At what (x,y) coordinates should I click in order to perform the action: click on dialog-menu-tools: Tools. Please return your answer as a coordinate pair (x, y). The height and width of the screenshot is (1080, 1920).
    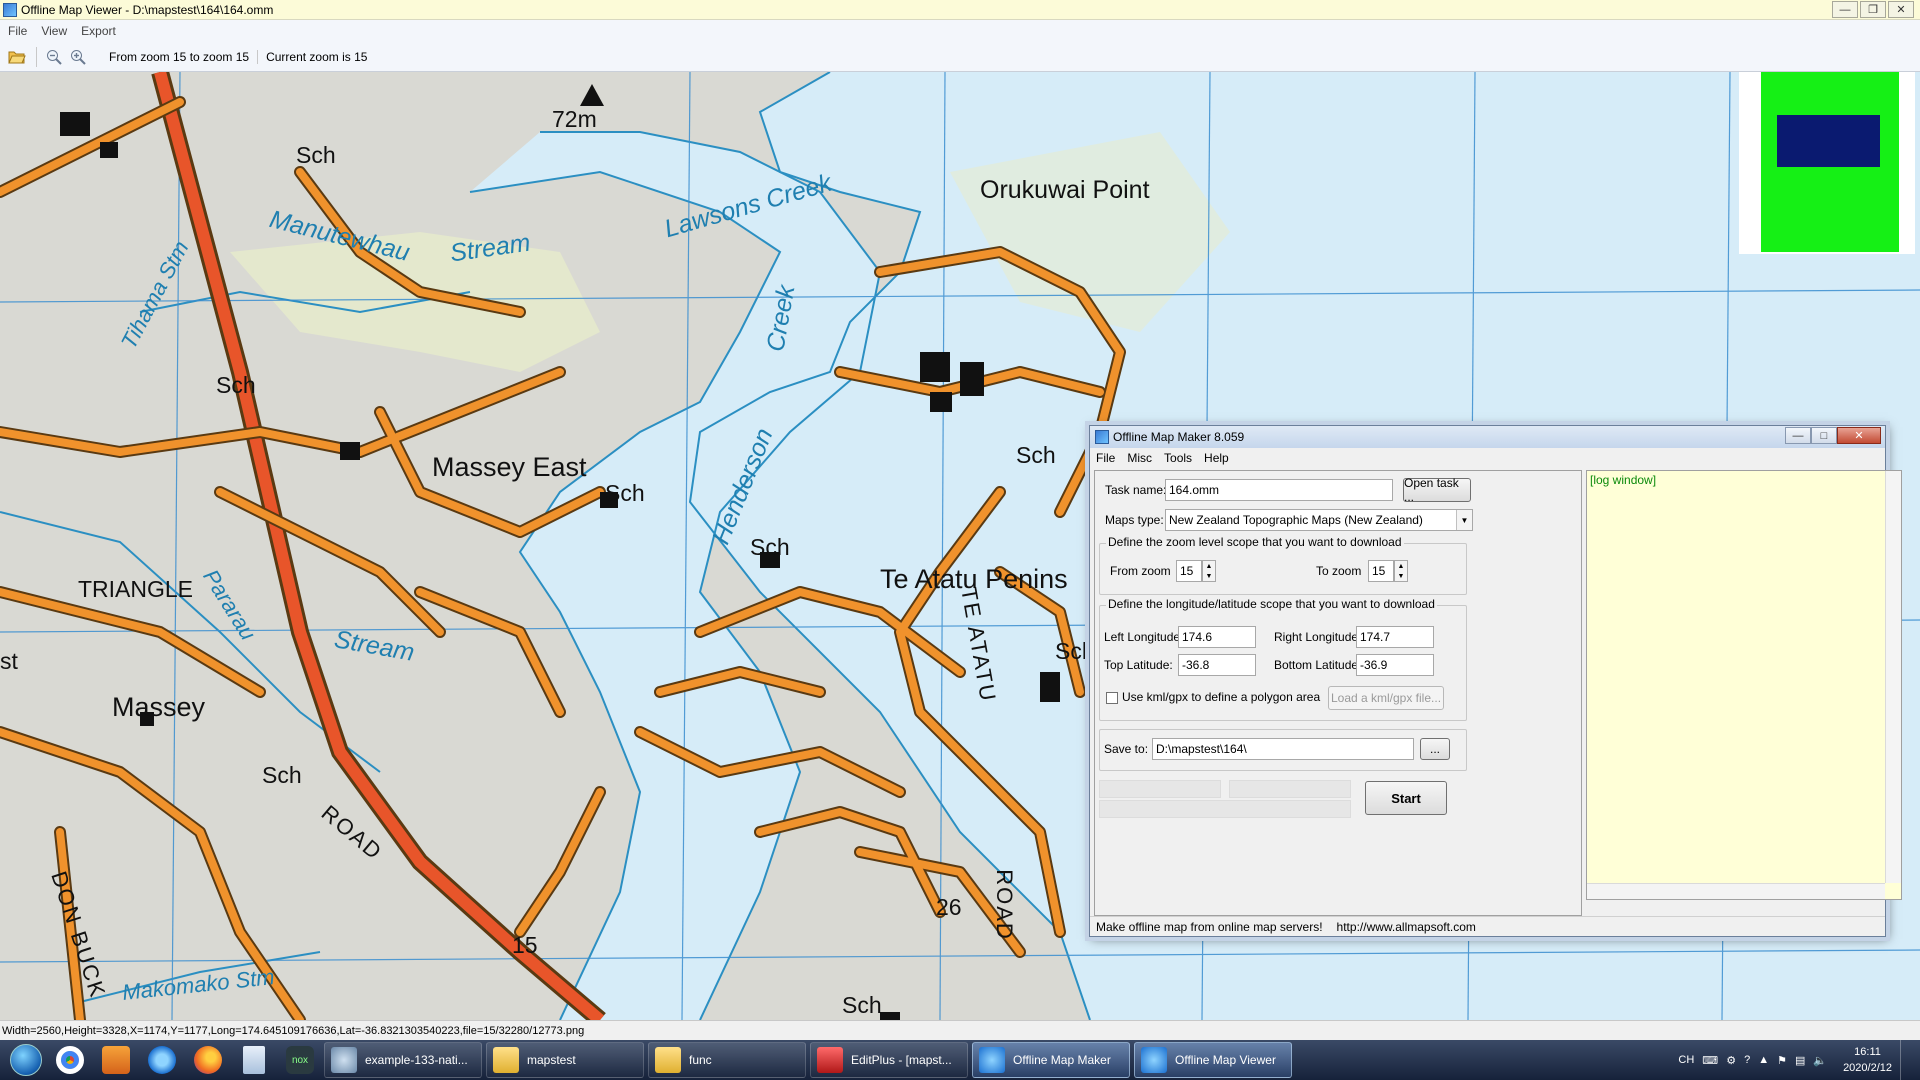
    Looking at the image, I should click on (1178, 458).